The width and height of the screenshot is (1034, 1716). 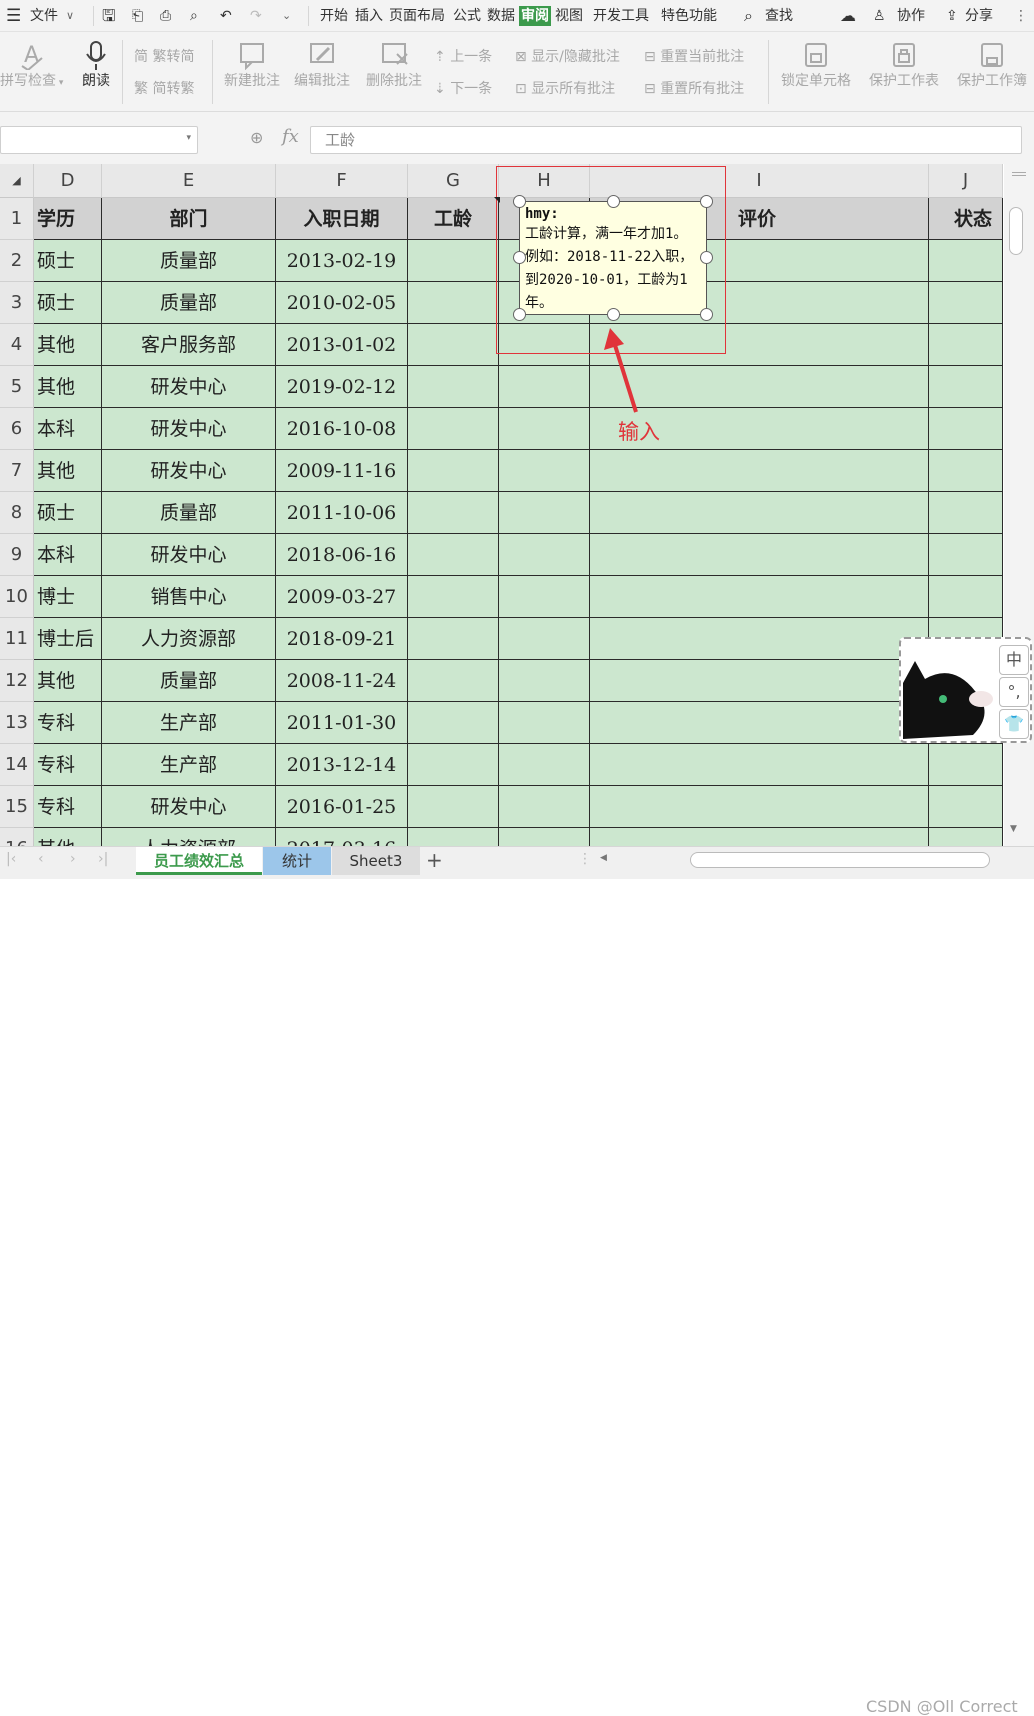 What do you see at coordinates (1014, 724) in the screenshot?
I see `ime-skin-button: 👕` at bounding box center [1014, 724].